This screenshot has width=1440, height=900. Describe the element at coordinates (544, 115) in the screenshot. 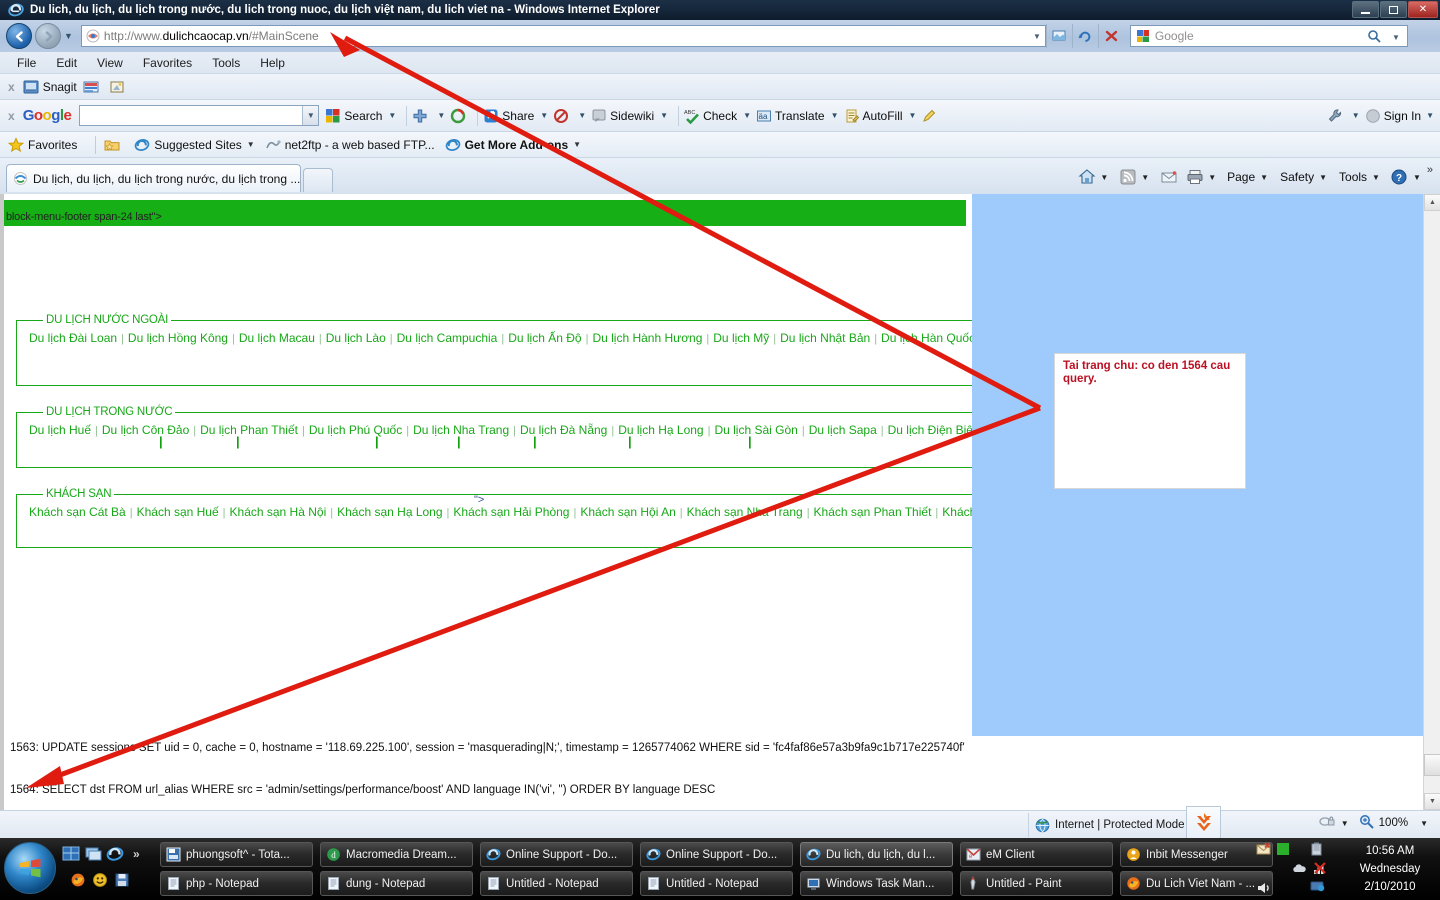

I see `google-share-chevron-icon: ▼` at that location.